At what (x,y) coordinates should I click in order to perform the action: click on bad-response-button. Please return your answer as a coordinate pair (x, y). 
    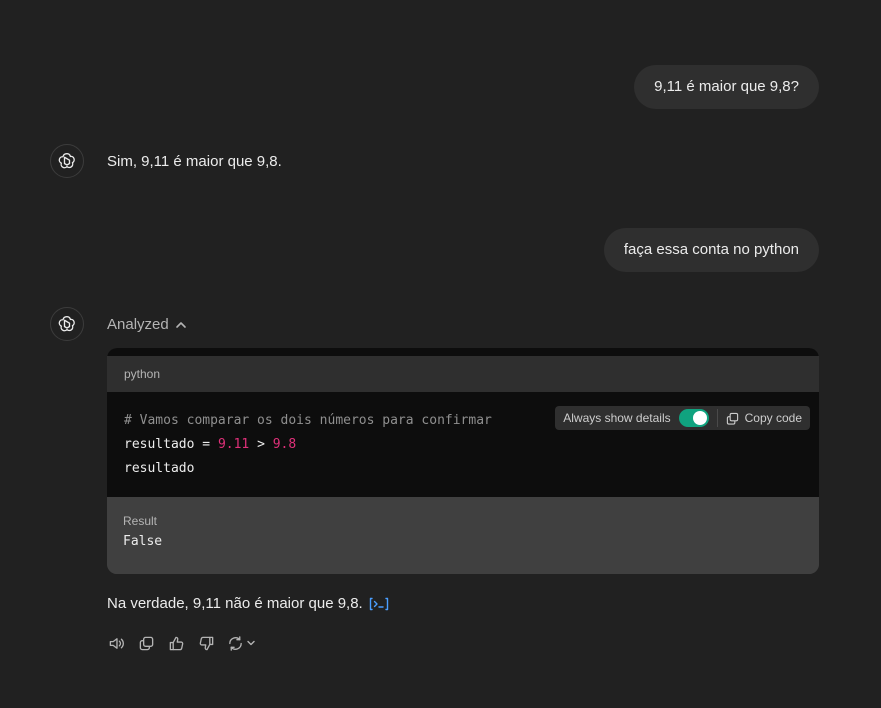
    Looking at the image, I should click on (206, 643).